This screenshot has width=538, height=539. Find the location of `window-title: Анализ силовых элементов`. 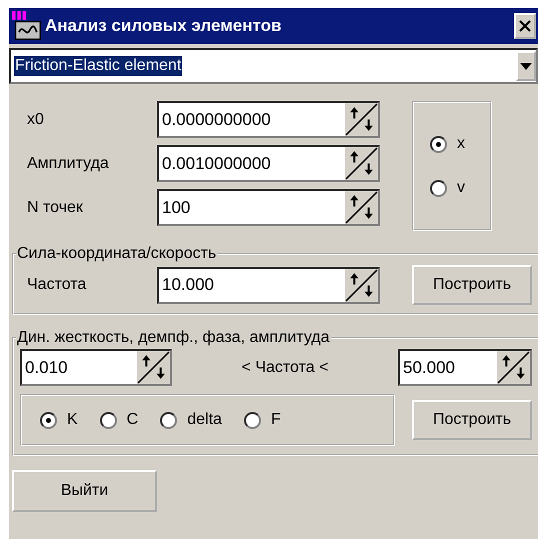

window-title: Анализ силовых элементов is located at coordinates (163, 26).